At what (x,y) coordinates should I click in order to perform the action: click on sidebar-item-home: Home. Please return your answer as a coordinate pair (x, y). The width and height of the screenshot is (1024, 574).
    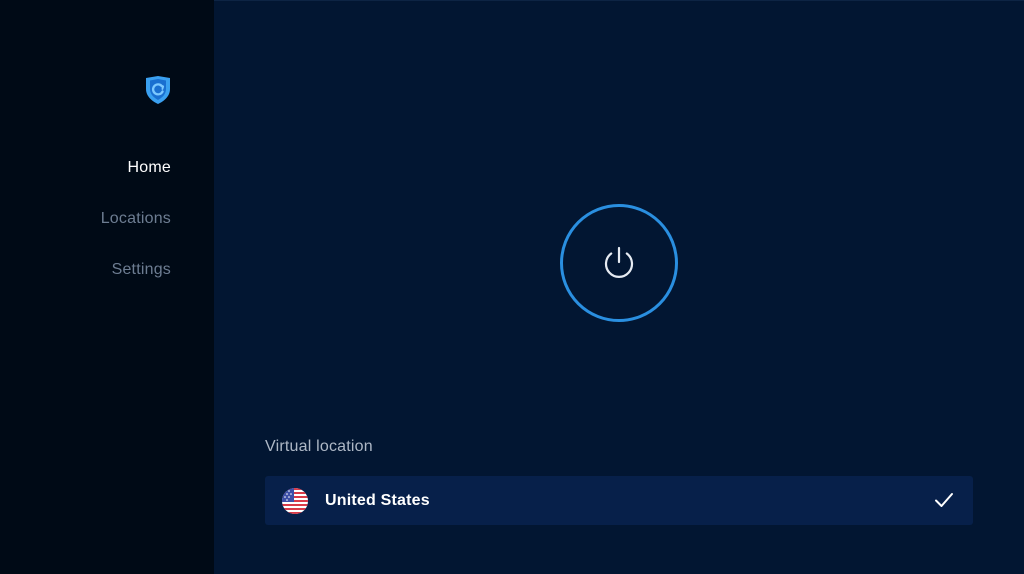
    Looking at the image, I should click on (136, 181).